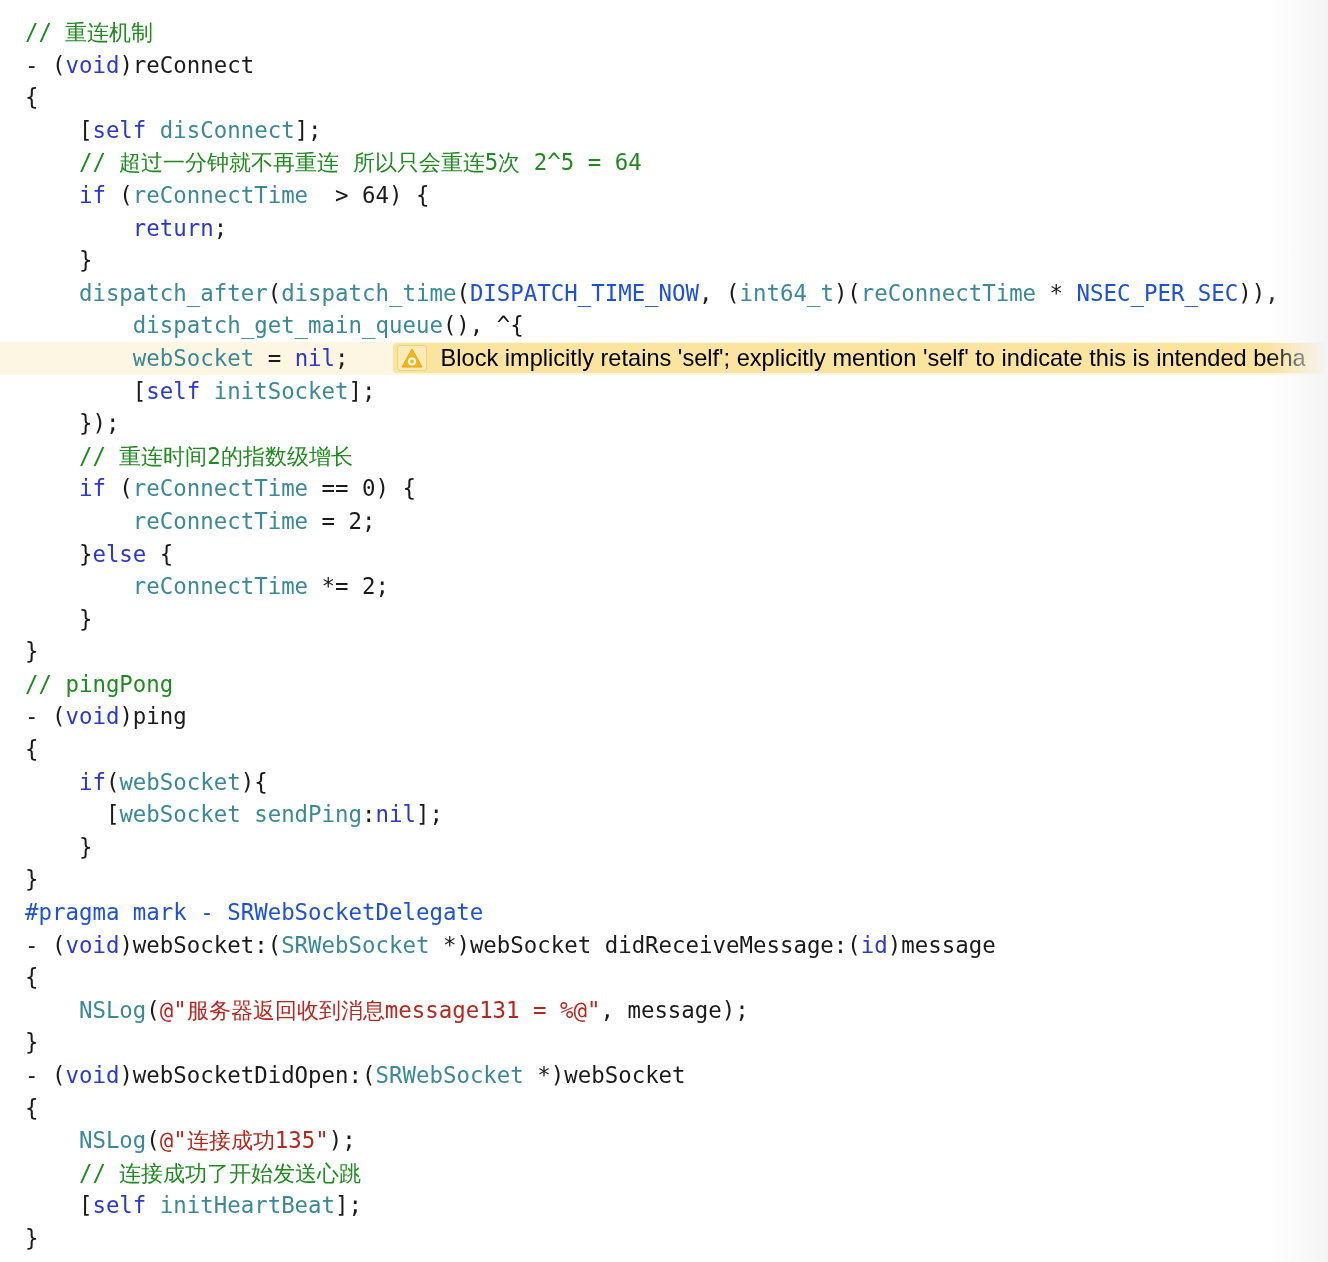 The width and height of the screenshot is (1328, 1262). I want to click on code-line: if (reConnectTime > 64) {, so click(253, 195).